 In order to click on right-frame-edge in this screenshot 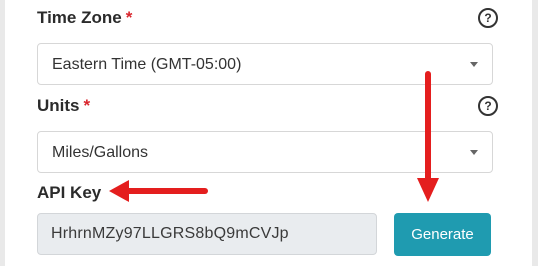, I will do `click(535, 133)`.